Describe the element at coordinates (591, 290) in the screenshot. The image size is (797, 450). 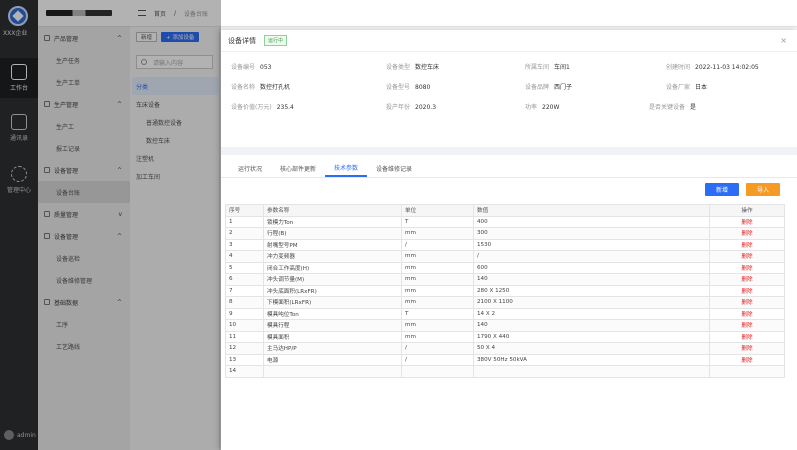
I see `table-cell: 280 X 1250` at that location.